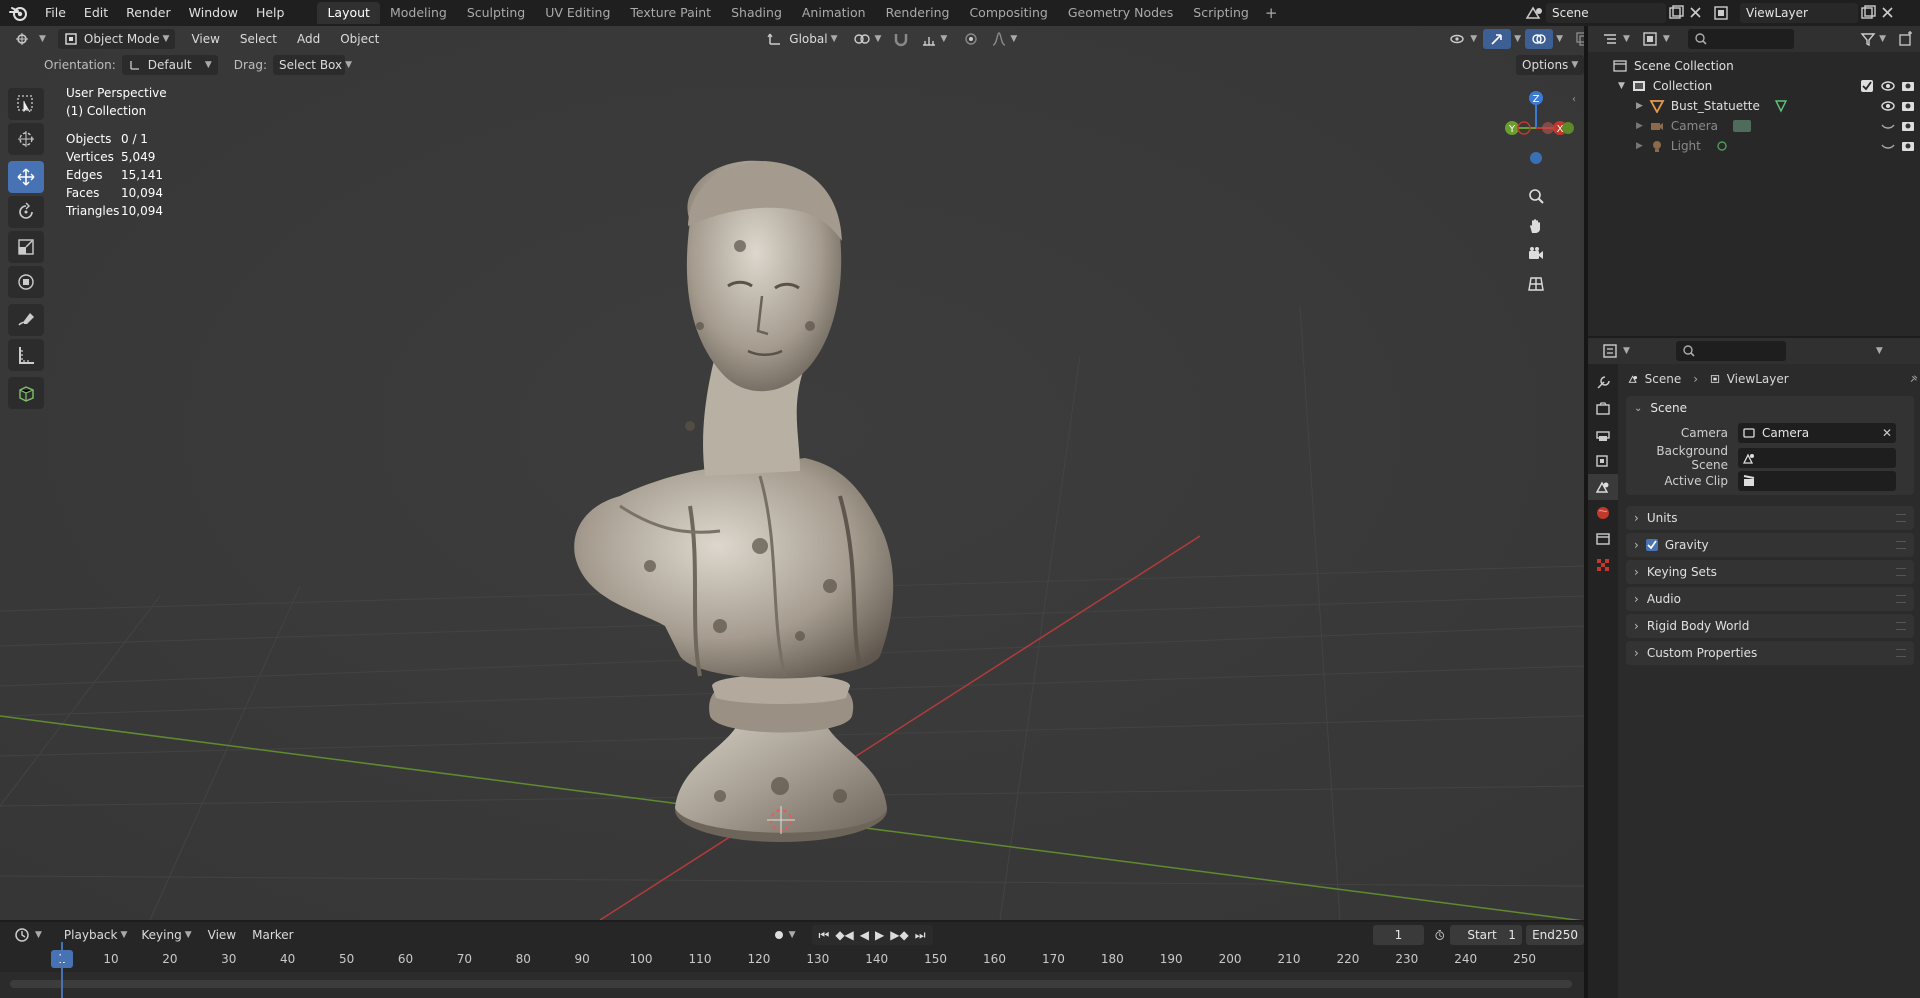  Describe the element at coordinates (920, 935) in the screenshot. I see `jump-to-end-icon: ⏭` at that location.